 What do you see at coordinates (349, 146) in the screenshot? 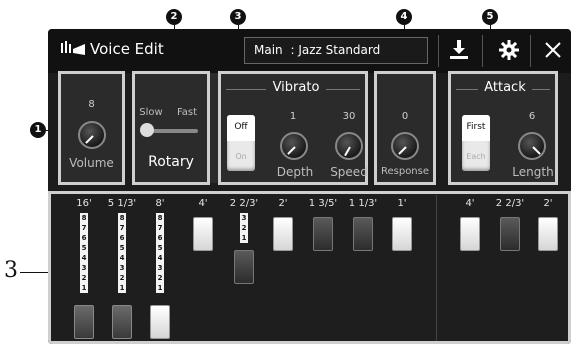
I see `speed-knob` at bounding box center [349, 146].